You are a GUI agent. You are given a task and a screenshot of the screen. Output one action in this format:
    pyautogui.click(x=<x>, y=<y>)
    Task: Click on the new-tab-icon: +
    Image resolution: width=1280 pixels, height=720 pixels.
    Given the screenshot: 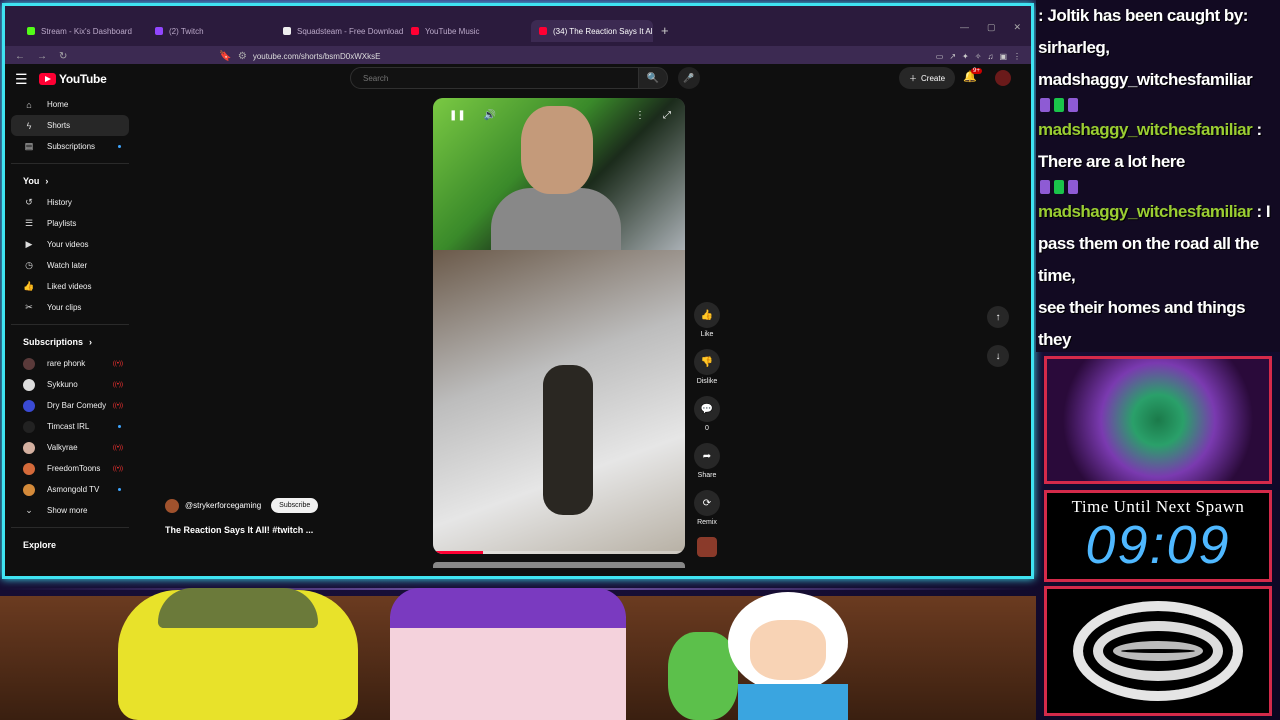 What is the action you would take?
    pyautogui.click(x=665, y=31)
    